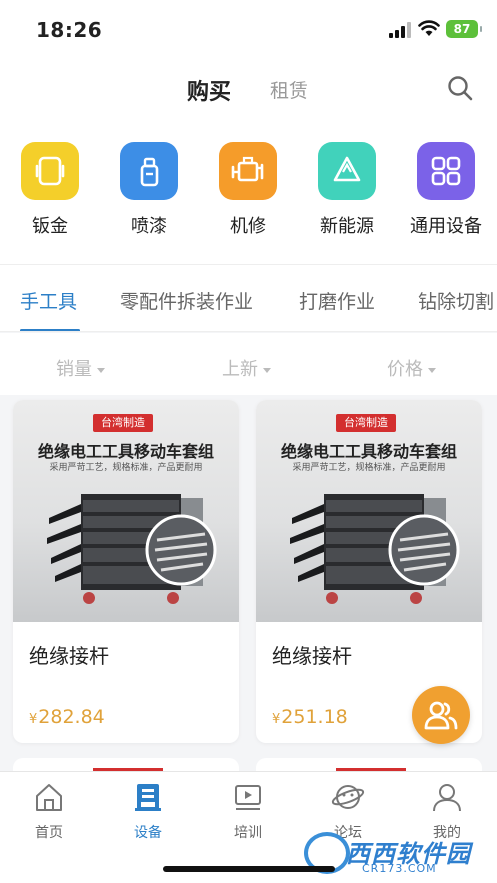 The image size is (497, 883). I want to click on nav-training: 培训, so click(248, 811).